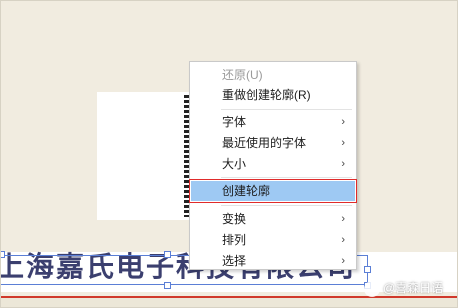 This screenshot has width=458, height=308. Describe the element at coordinates (229, 303) in the screenshot. I see `bottom-strip` at that location.